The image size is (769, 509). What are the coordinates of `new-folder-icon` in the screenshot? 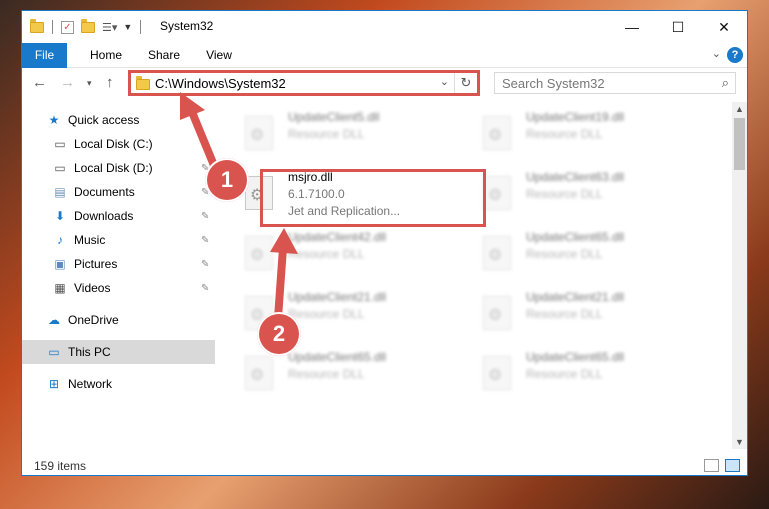 It's located at (88, 25).